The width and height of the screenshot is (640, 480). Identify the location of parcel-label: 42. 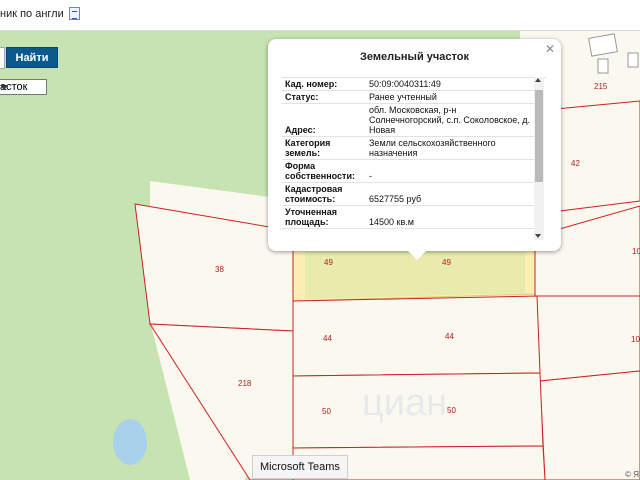
(575, 163).